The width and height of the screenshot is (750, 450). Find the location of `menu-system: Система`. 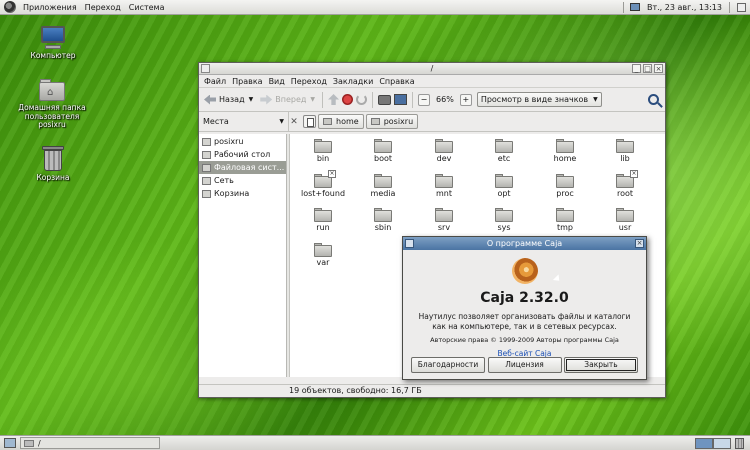

menu-system: Система is located at coordinates (147, 7).